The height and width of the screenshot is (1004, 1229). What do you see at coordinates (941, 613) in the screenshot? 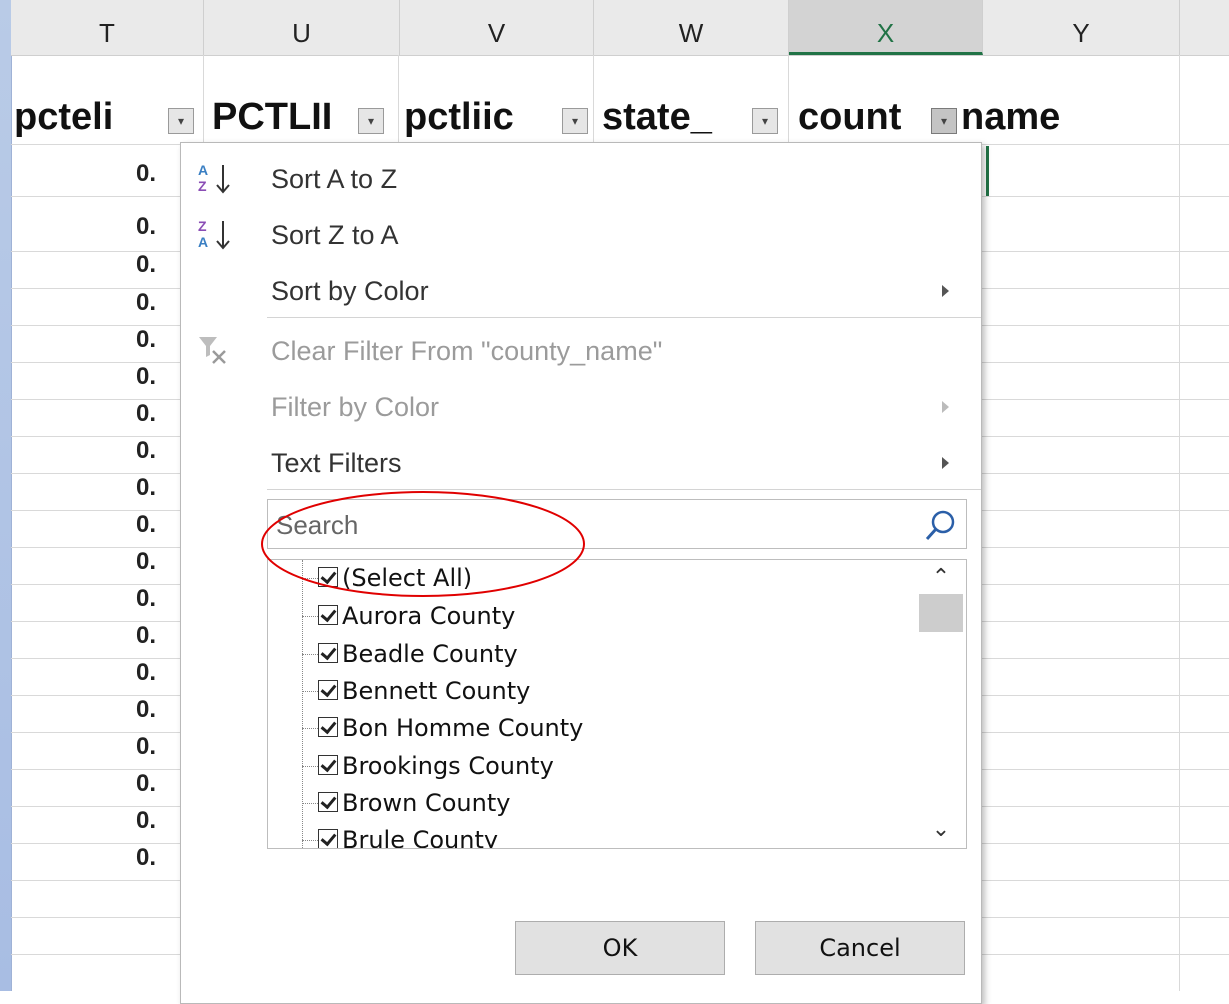
I see `scroll-thumb` at bounding box center [941, 613].